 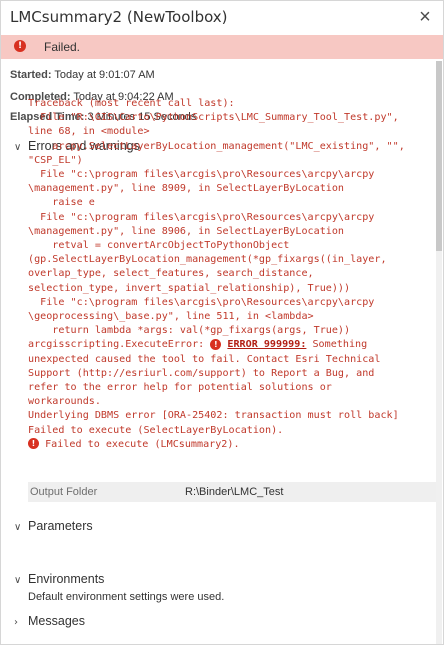 What do you see at coordinates (56, 621) in the screenshot?
I see `messages-section-title: Messages` at bounding box center [56, 621].